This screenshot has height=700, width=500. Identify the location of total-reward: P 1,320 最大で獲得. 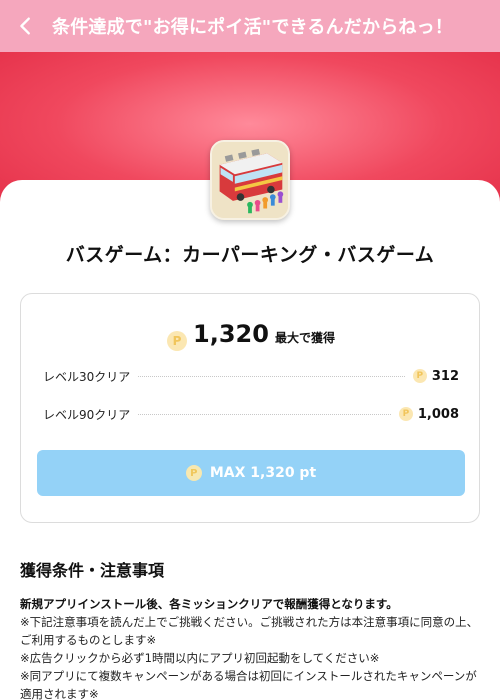
(251, 335).